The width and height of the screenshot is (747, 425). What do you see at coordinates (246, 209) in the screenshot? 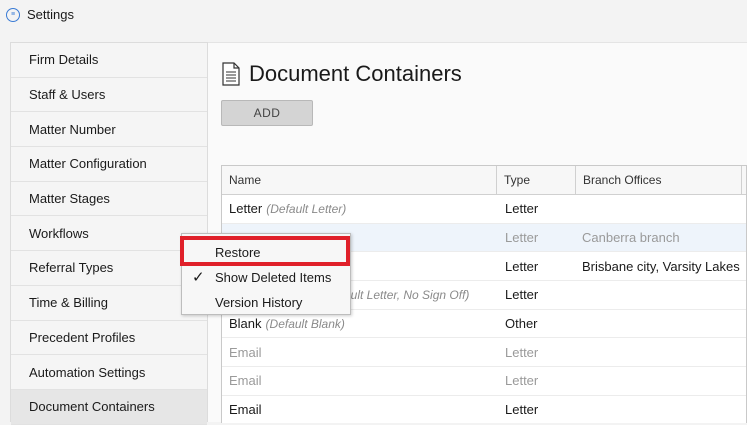
I see `name-text: Letter` at bounding box center [246, 209].